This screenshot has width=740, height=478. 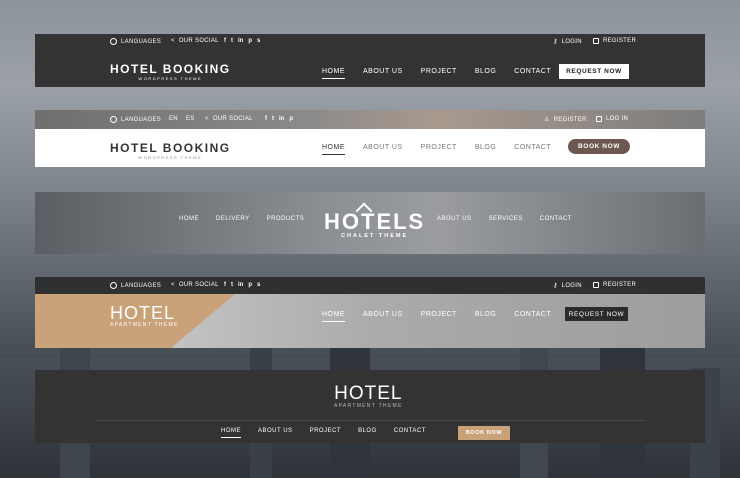 What do you see at coordinates (286, 220) in the screenshot?
I see `nav-products: PRODUCTS` at bounding box center [286, 220].